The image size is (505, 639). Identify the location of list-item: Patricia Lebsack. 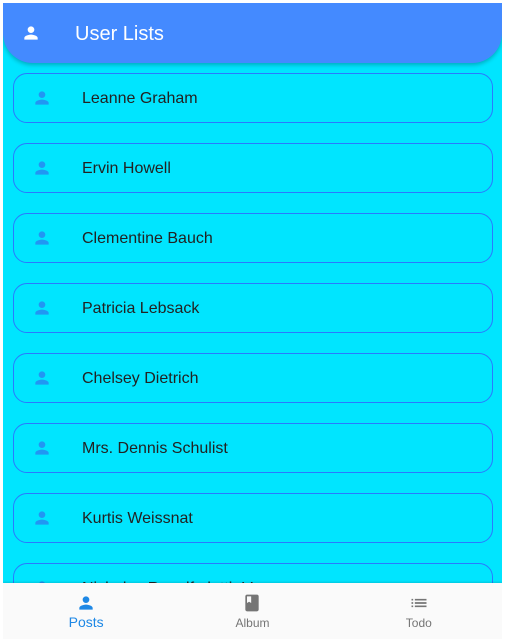
(253, 308).